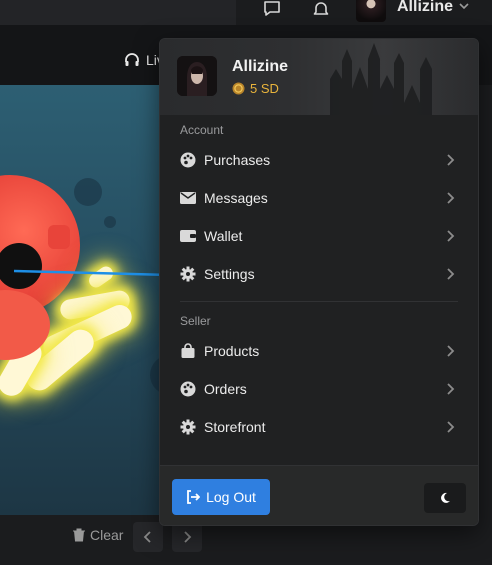  Describe the element at coordinates (188, 236) in the screenshot. I see `wallet-icon` at that location.